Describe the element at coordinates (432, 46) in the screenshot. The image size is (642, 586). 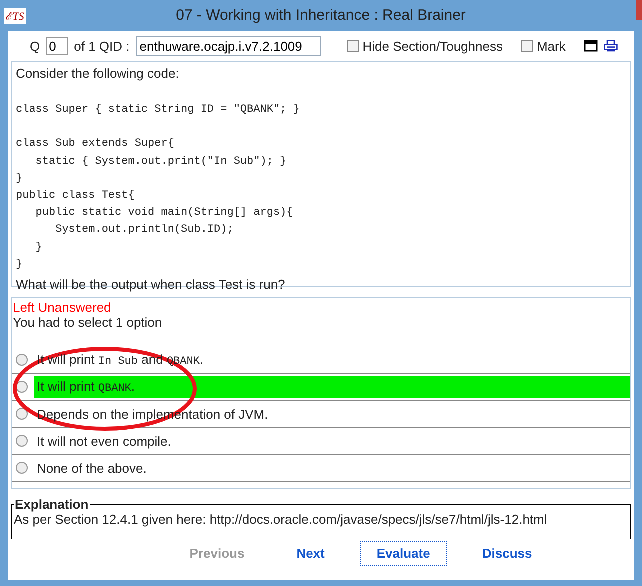
I see `checkbox-label: Hide Section/Toughness` at that location.